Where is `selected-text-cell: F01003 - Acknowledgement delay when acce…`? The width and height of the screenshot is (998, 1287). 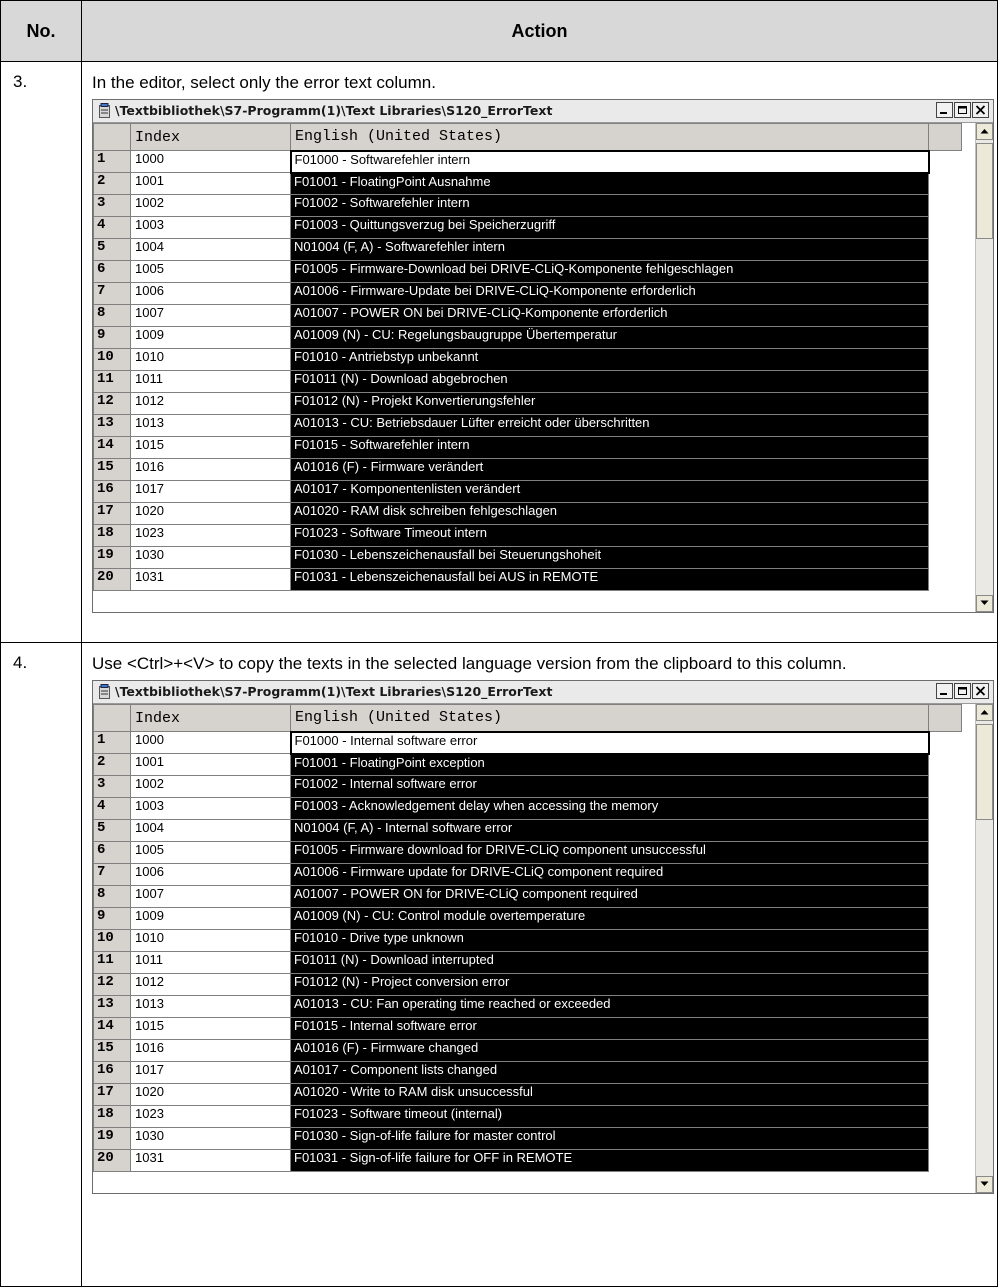 selected-text-cell: F01003 - Acknowledgement delay when acce… is located at coordinates (609, 808).